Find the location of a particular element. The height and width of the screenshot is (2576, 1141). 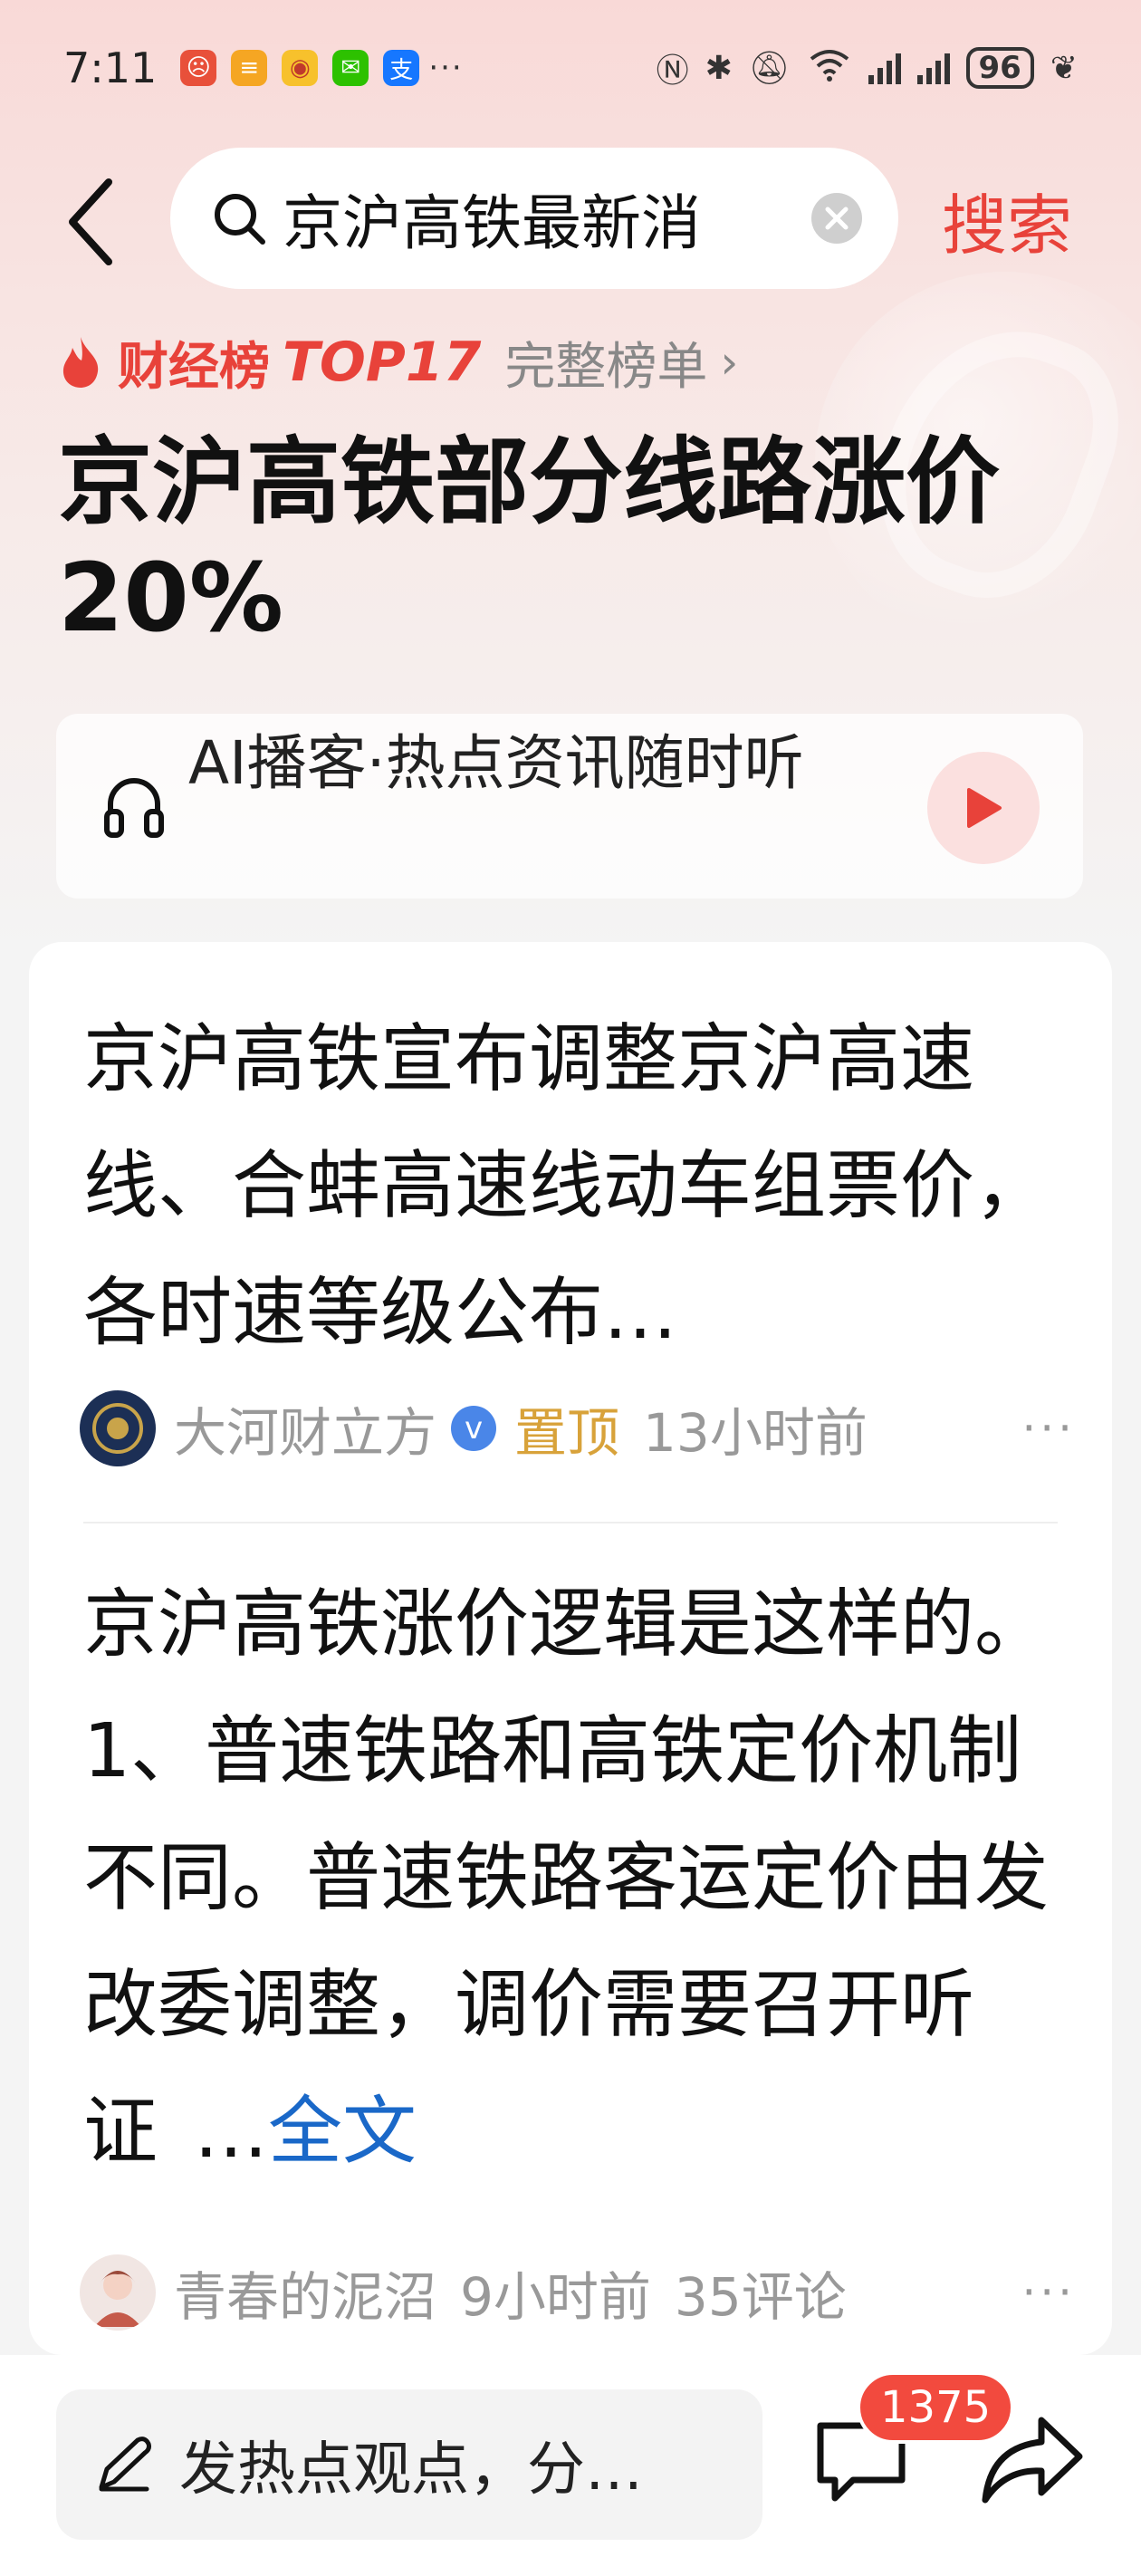

clear-search-button is located at coordinates (837, 218).